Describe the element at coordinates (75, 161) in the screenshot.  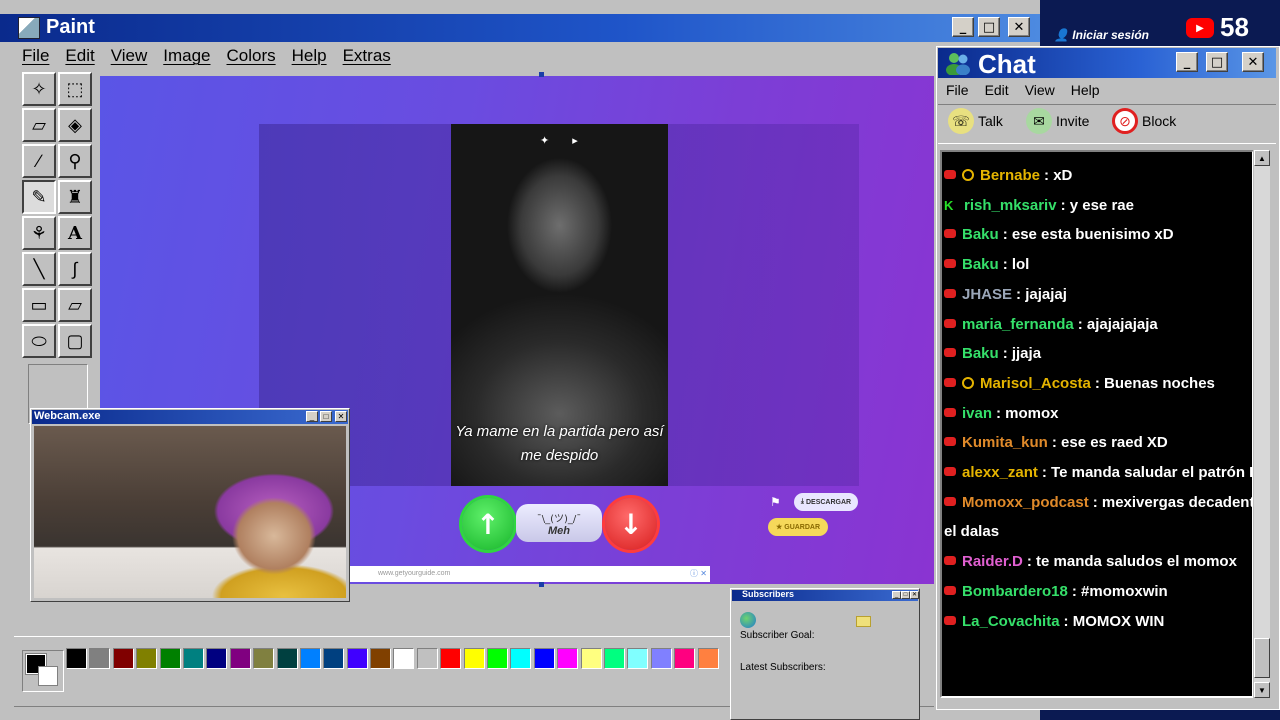
I see `magnifier-icon: ⚲` at that location.